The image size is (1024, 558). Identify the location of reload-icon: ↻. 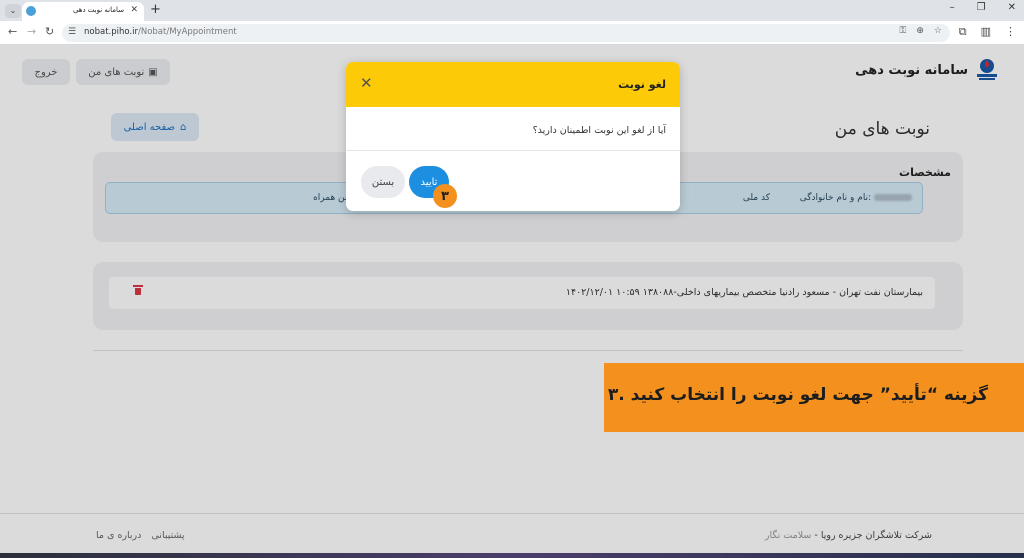
(49, 31).